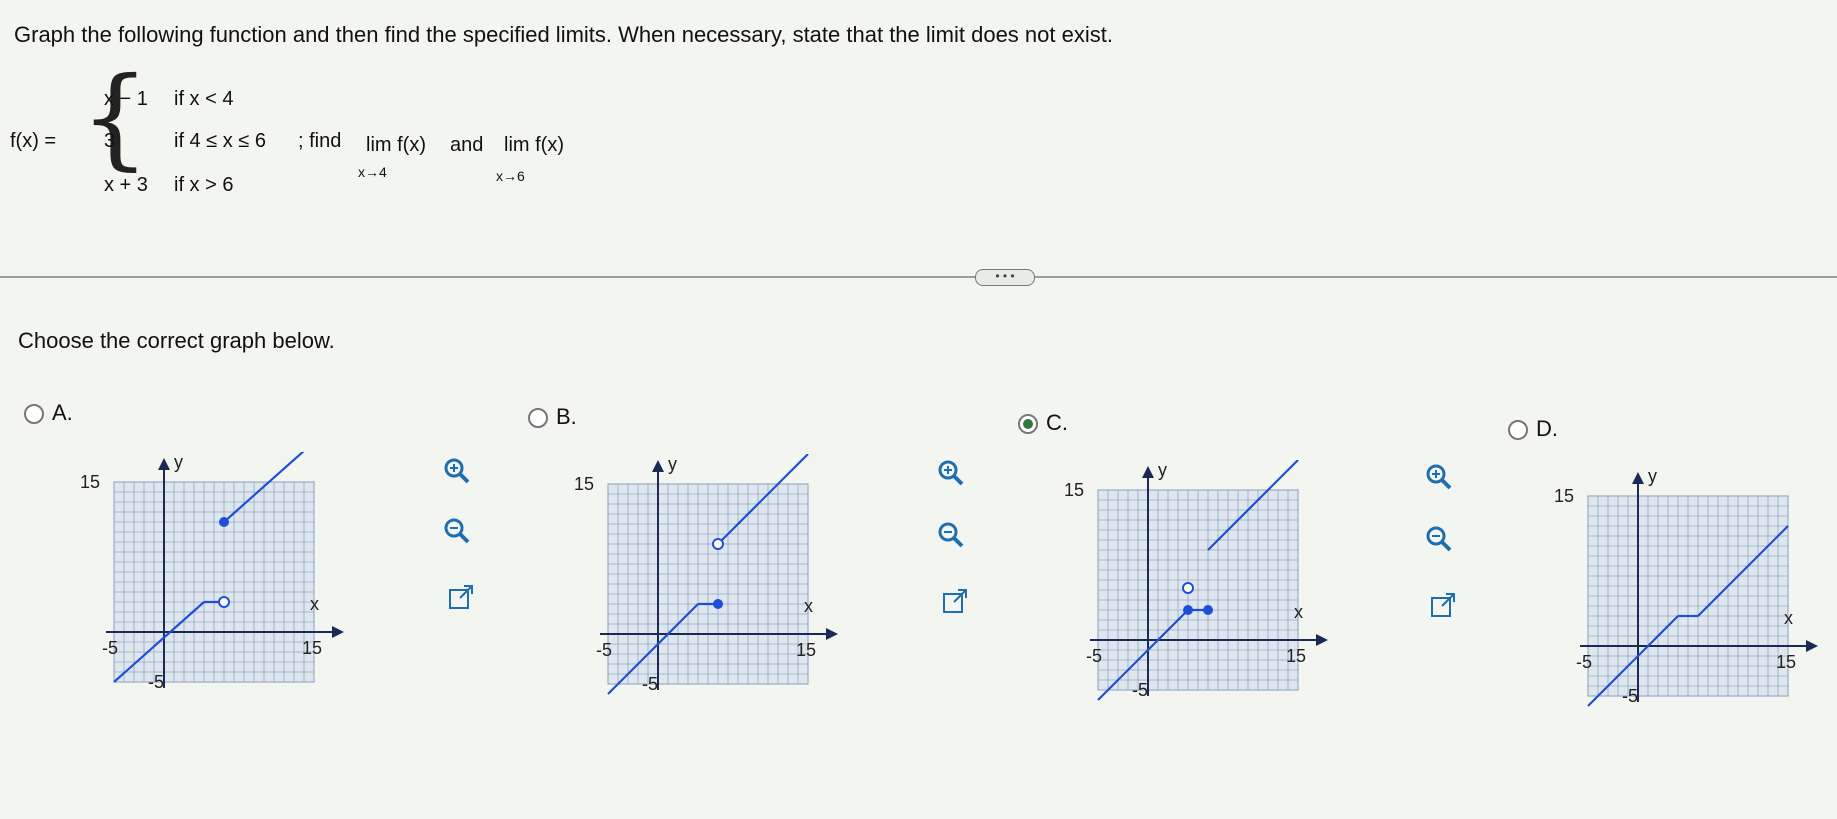 This screenshot has width=1837, height=819. What do you see at coordinates (918, 277) in the screenshot?
I see `section-divider` at bounding box center [918, 277].